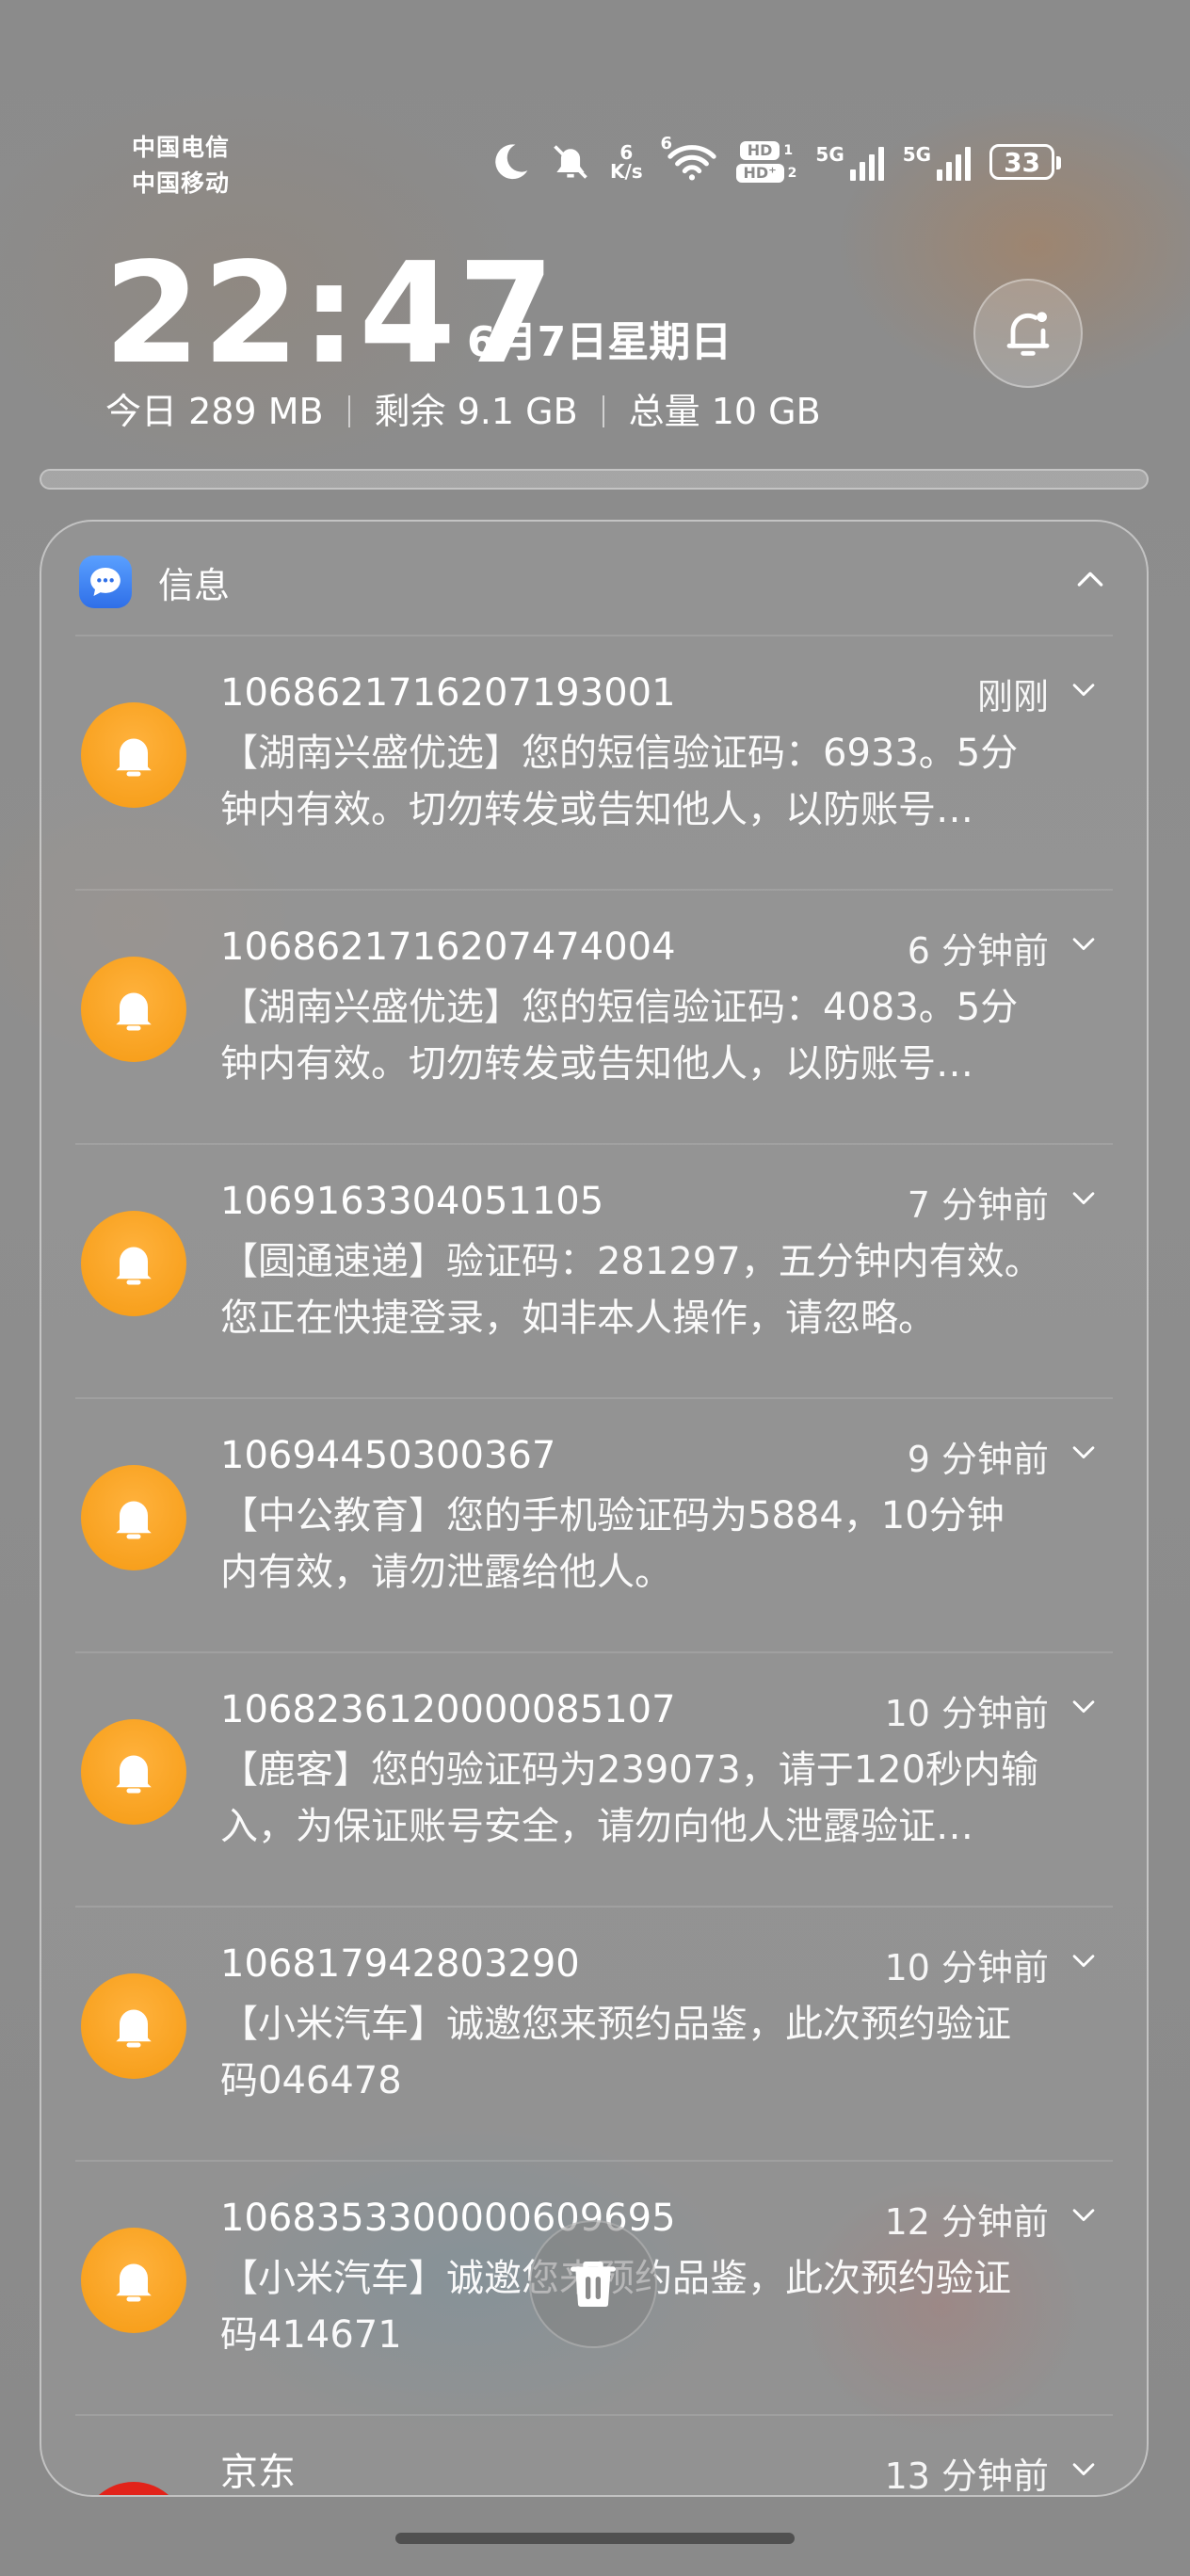 The height and width of the screenshot is (2576, 1190). I want to click on wifi-icon: 6, so click(689, 158).